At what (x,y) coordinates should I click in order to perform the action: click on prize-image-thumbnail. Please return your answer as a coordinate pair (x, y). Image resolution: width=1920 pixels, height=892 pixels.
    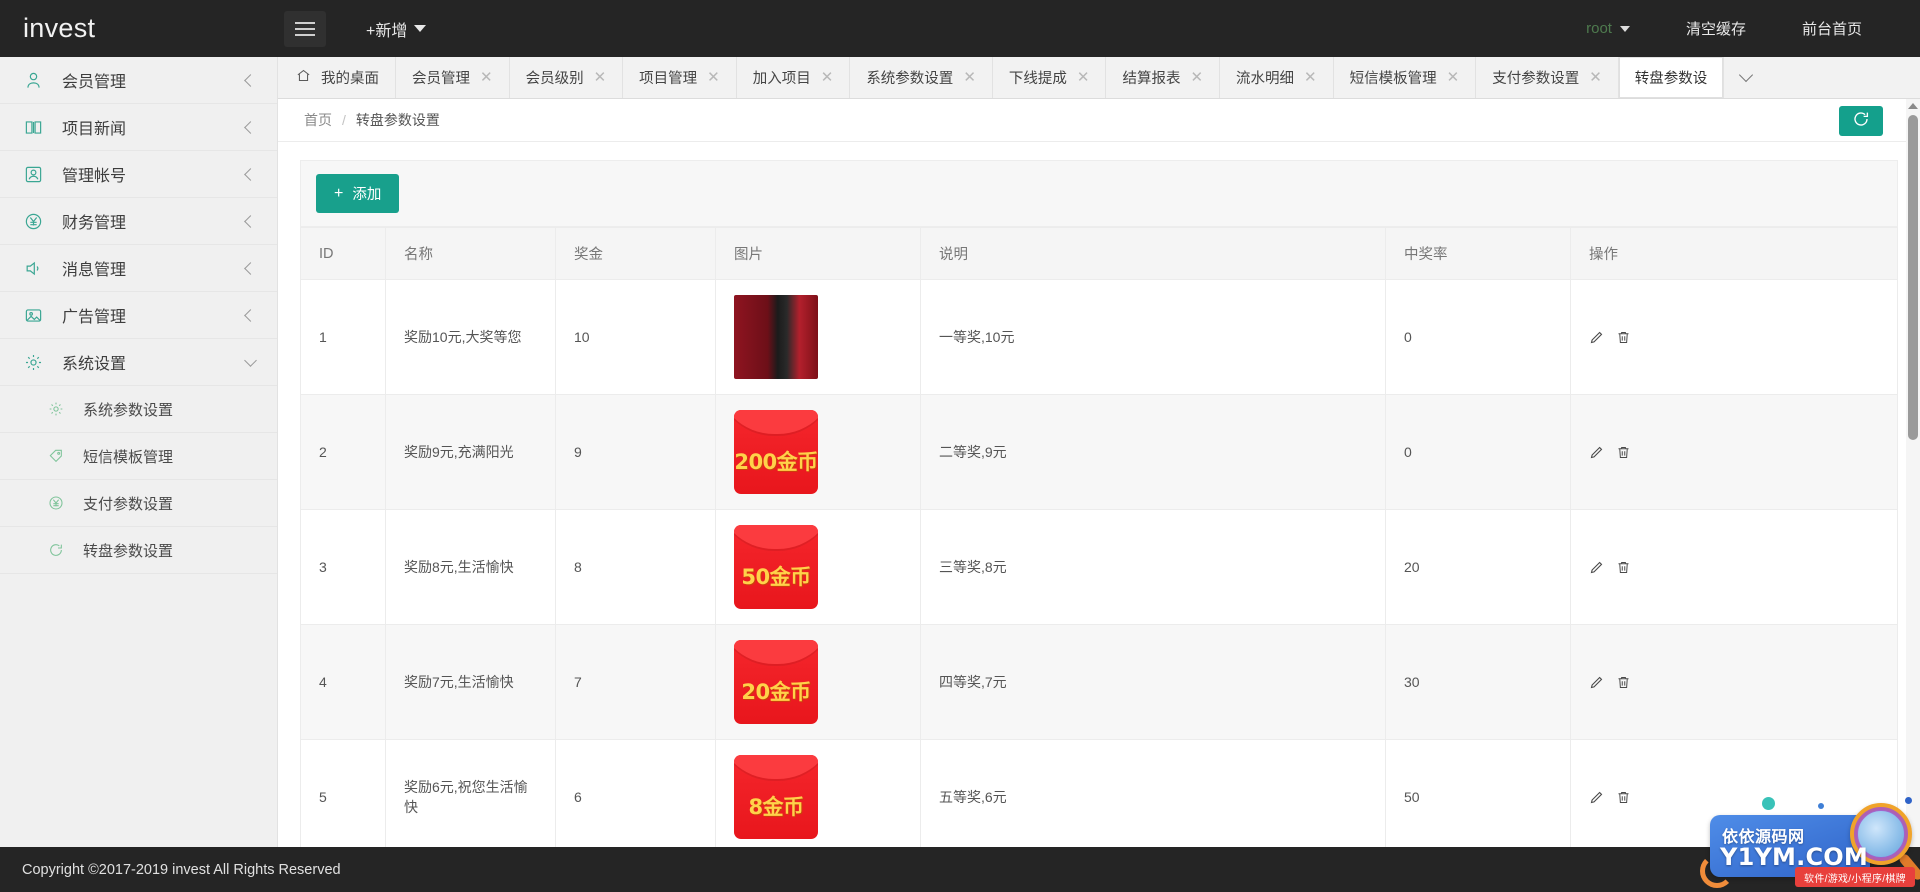
    Looking at the image, I should click on (776, 337).